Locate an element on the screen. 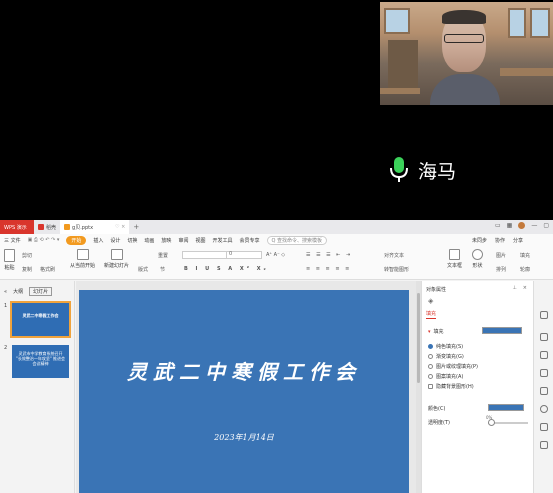 Image resolution: width=553 pixels, height=493 pixels. textbox-button: 文本框 is located at coordinates (454, 259).